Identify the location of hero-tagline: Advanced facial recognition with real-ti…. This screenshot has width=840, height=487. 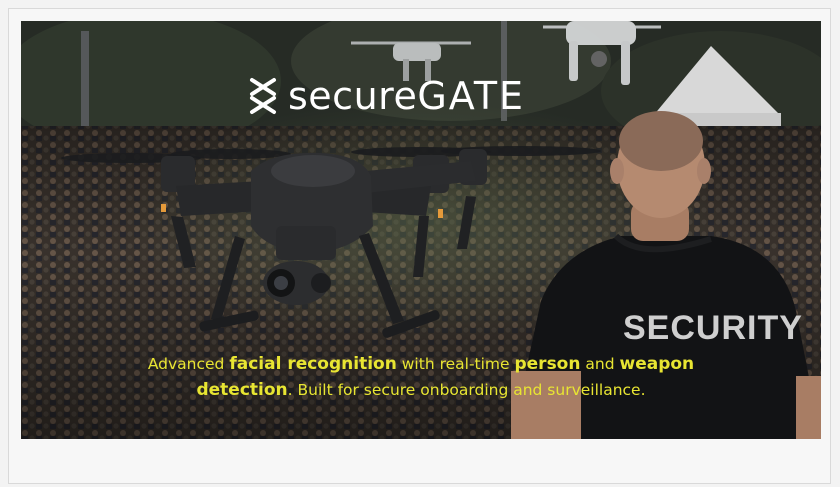
(421, 377).